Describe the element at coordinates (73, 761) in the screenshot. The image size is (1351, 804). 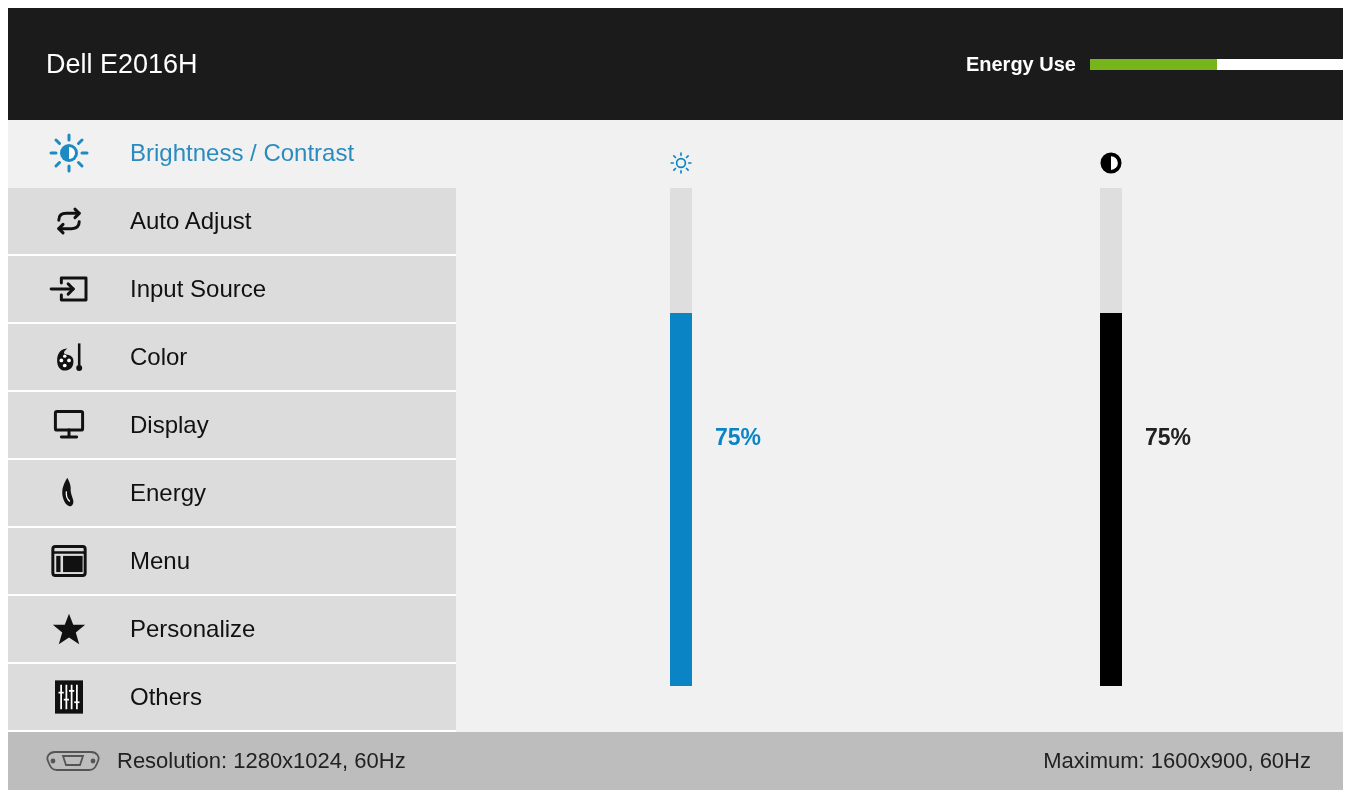
I see `vga-connector-icon` at that location.